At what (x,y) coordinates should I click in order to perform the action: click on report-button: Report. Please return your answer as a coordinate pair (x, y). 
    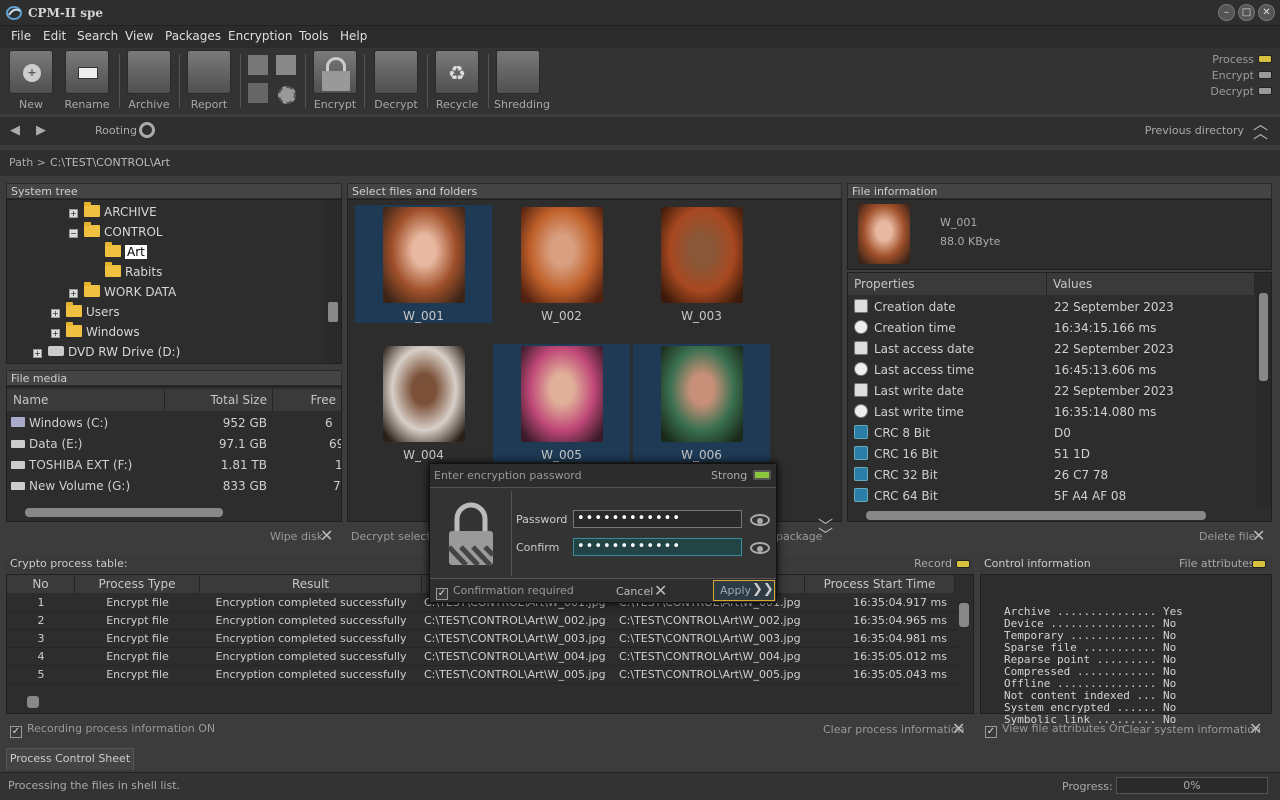
    Looking at the image, I should click on (209, 81).